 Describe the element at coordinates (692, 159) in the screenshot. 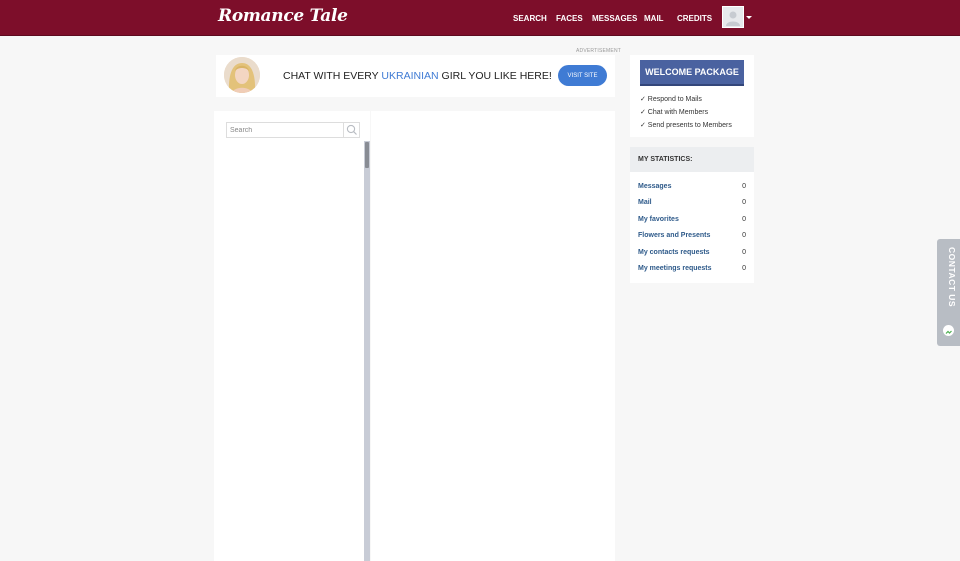

I see `statistics-header: MY STATISTICS:` at that location.